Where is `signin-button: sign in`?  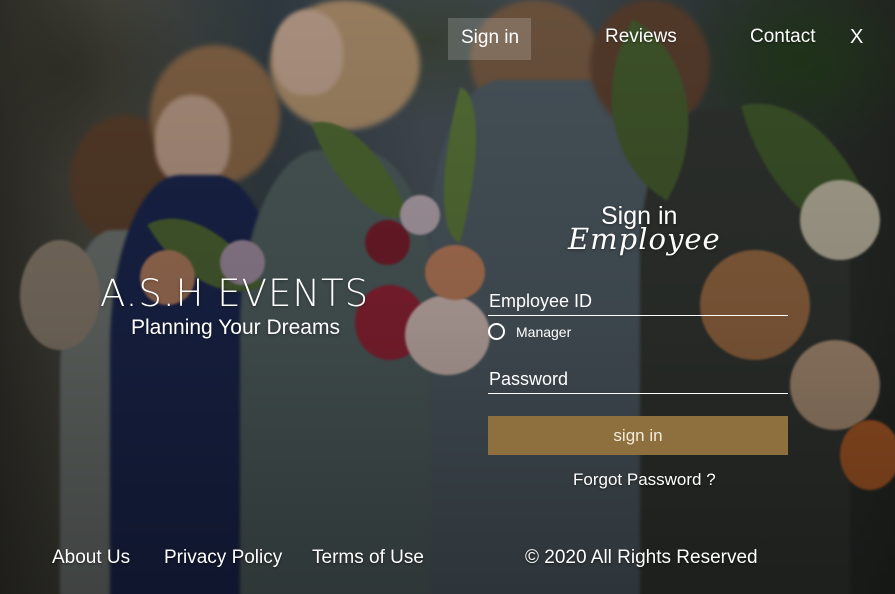 signin-button: sign in is located at coordinates (638, 435).